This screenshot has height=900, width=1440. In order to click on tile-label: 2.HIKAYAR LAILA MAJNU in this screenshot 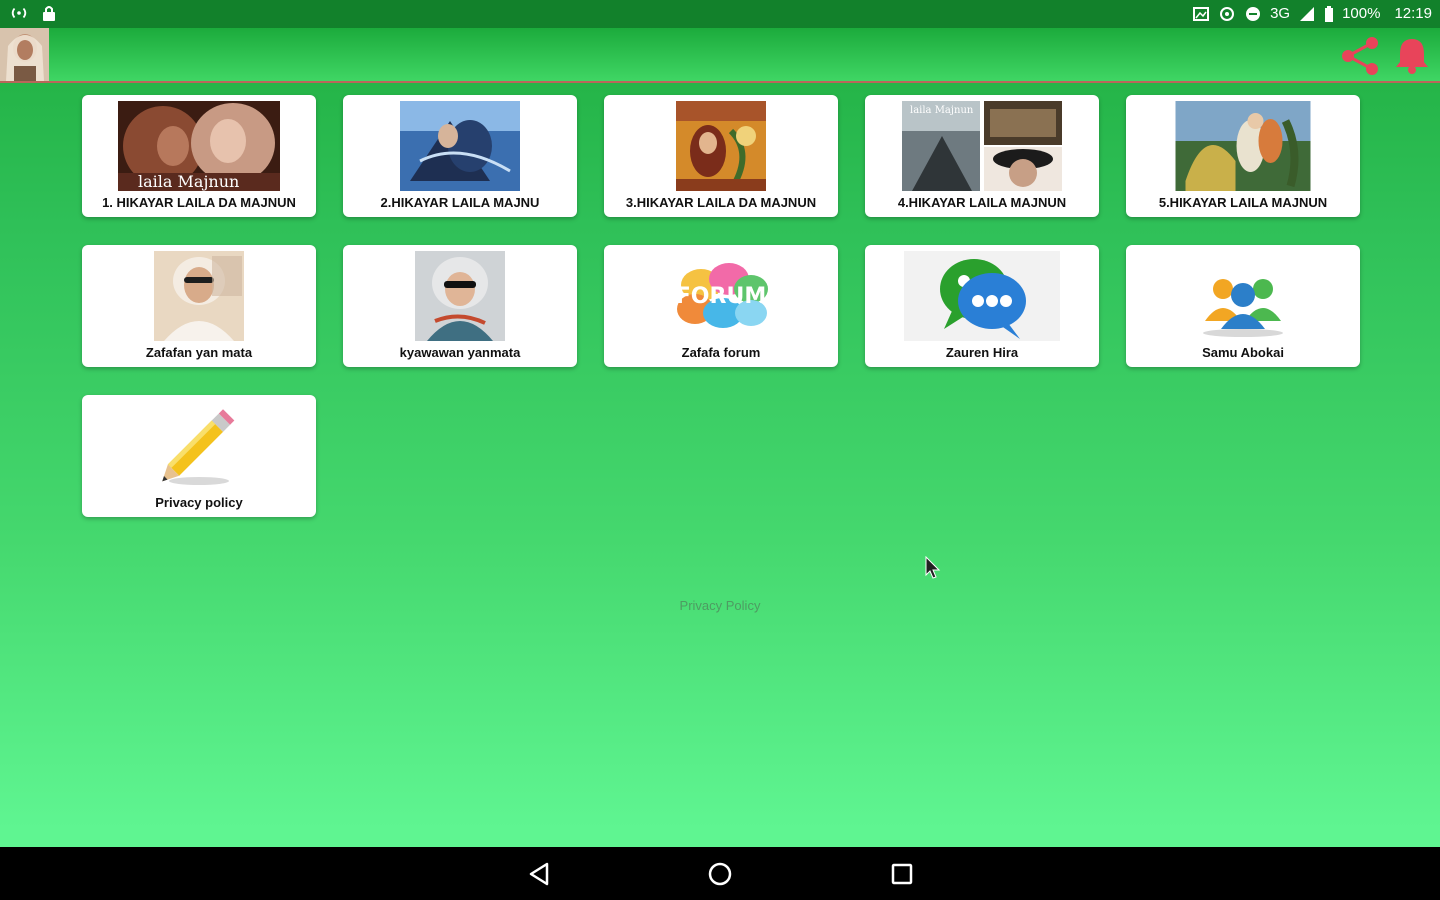, I will do `click(460, 202)`.